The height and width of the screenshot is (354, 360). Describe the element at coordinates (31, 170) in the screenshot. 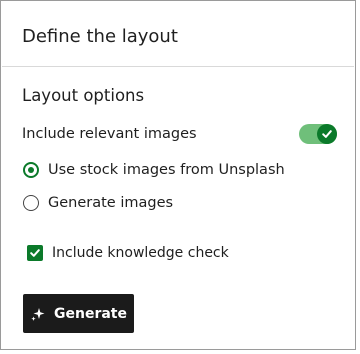

I see `radio-button-checked` at that location.